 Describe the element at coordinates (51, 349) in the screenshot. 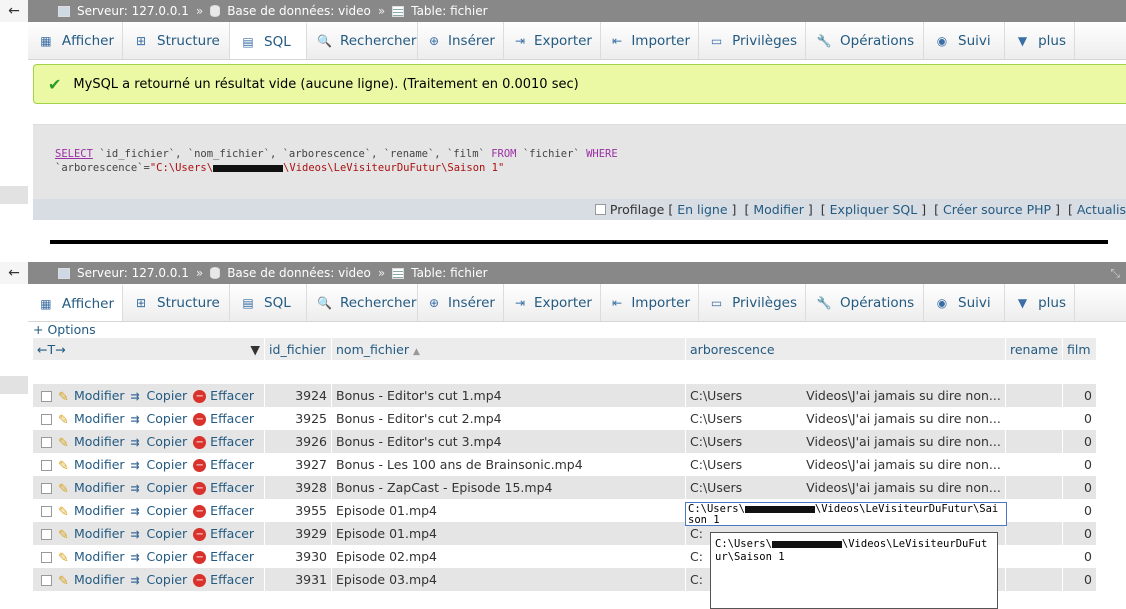

I see `column-arrows-icon: ←T→` at that location.